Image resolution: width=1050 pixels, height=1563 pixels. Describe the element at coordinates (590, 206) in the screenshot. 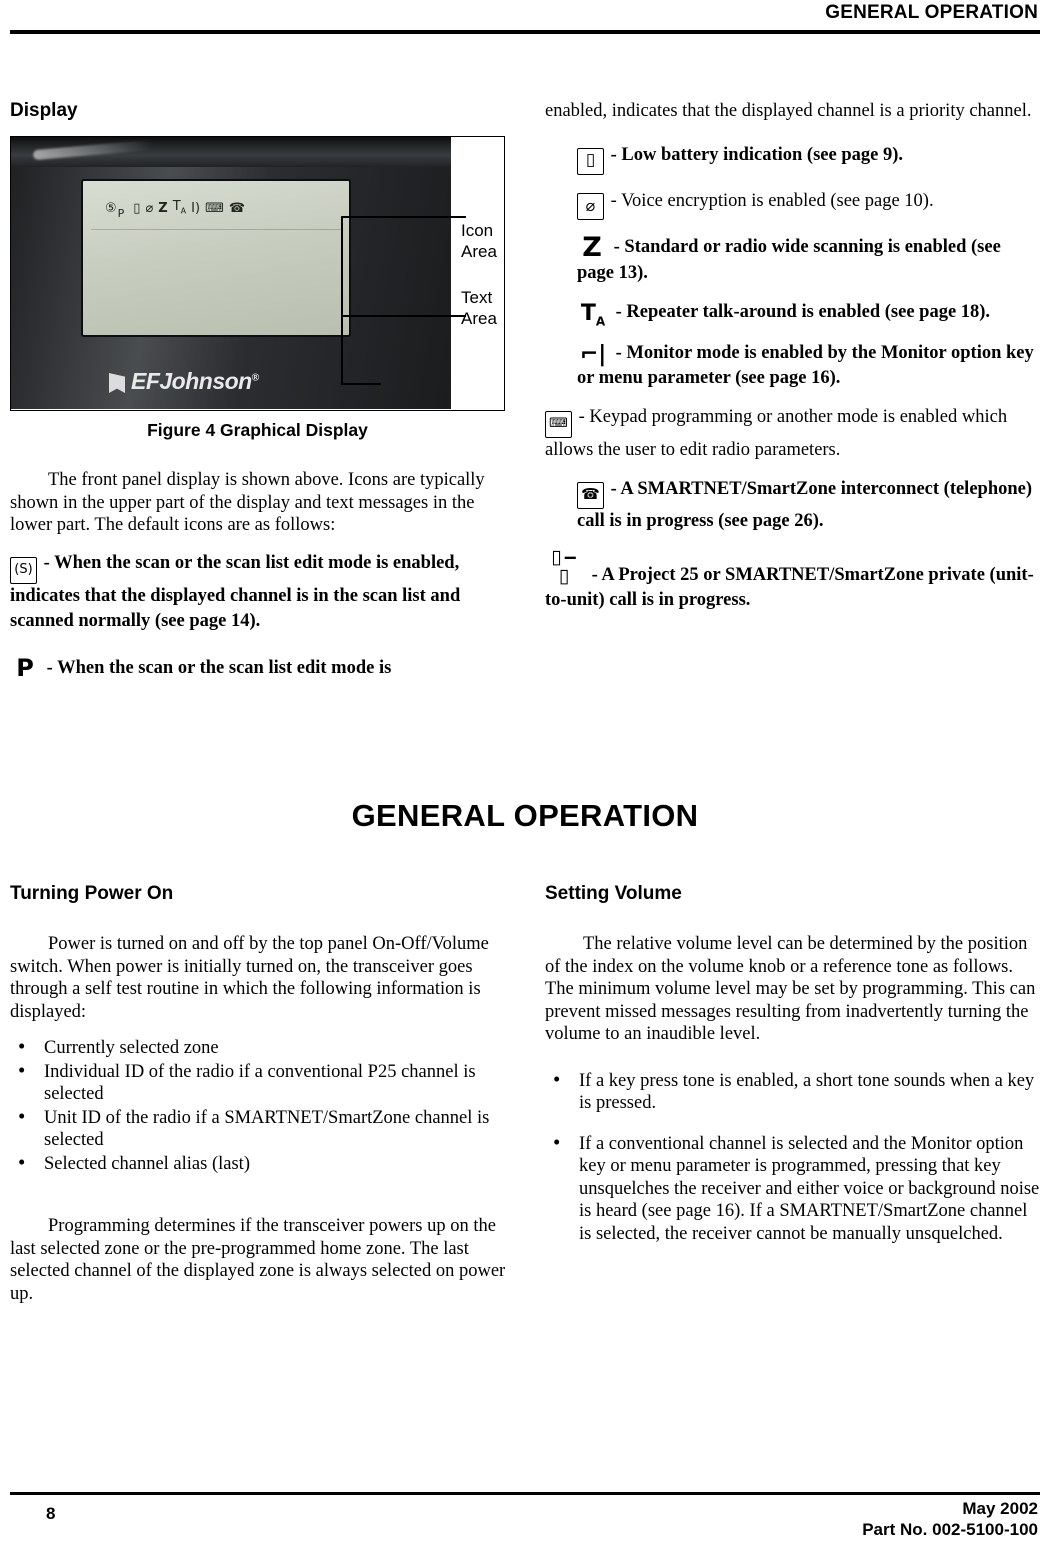

I see `key-encryption-icon: ⌀` at that location.